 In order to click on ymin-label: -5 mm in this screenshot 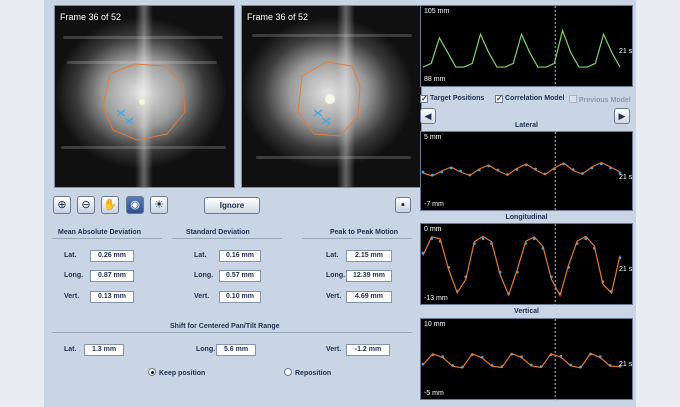, I will do `click(434, 393)`.